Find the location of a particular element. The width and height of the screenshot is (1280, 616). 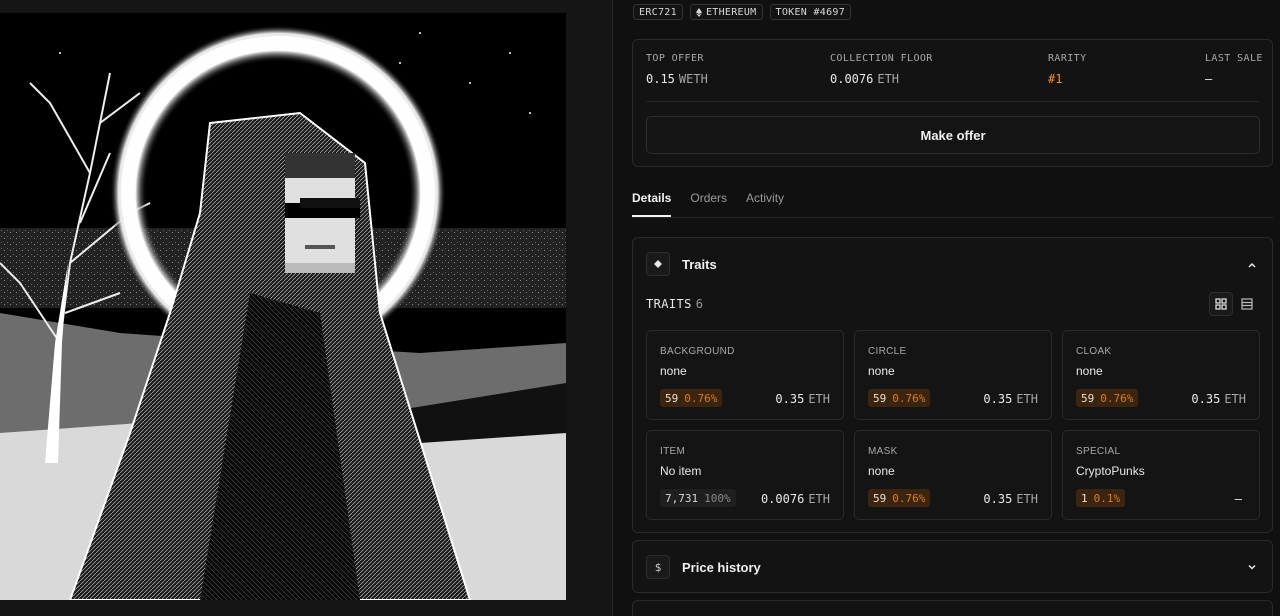

trait-card-circle: CIRCLE none 59 0.76% 0.35 ETH is located at coordinates (953, 375).